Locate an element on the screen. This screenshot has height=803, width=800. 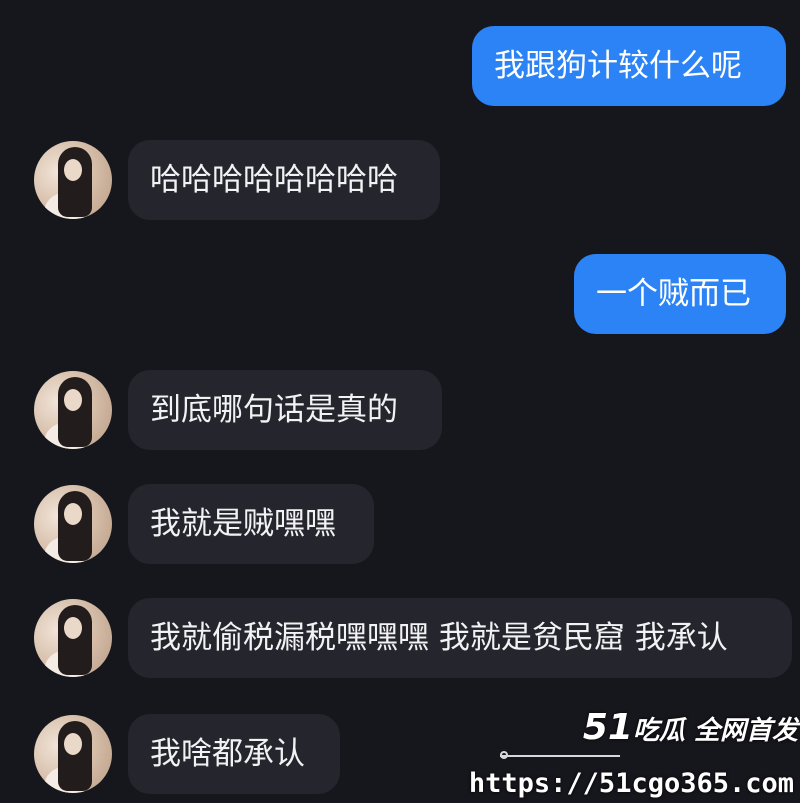
outgoing-message-bubble: 一个贼而已 is located at coordinates (680, 294).